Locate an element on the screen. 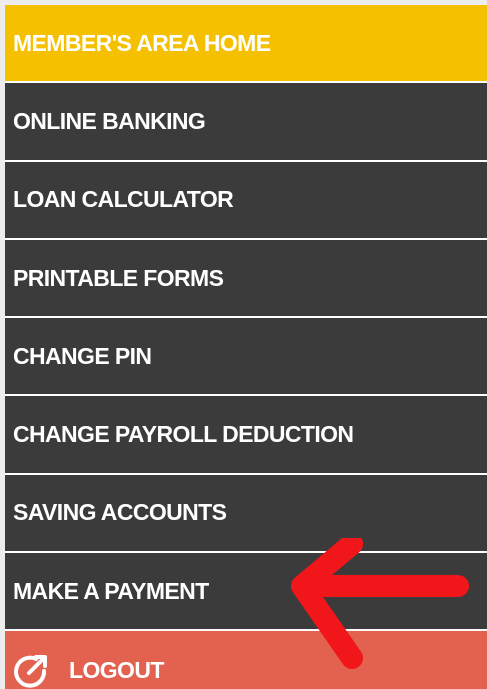  menu-item-online-banking: ONLINE BANKING is located at coordinates (246, 122).